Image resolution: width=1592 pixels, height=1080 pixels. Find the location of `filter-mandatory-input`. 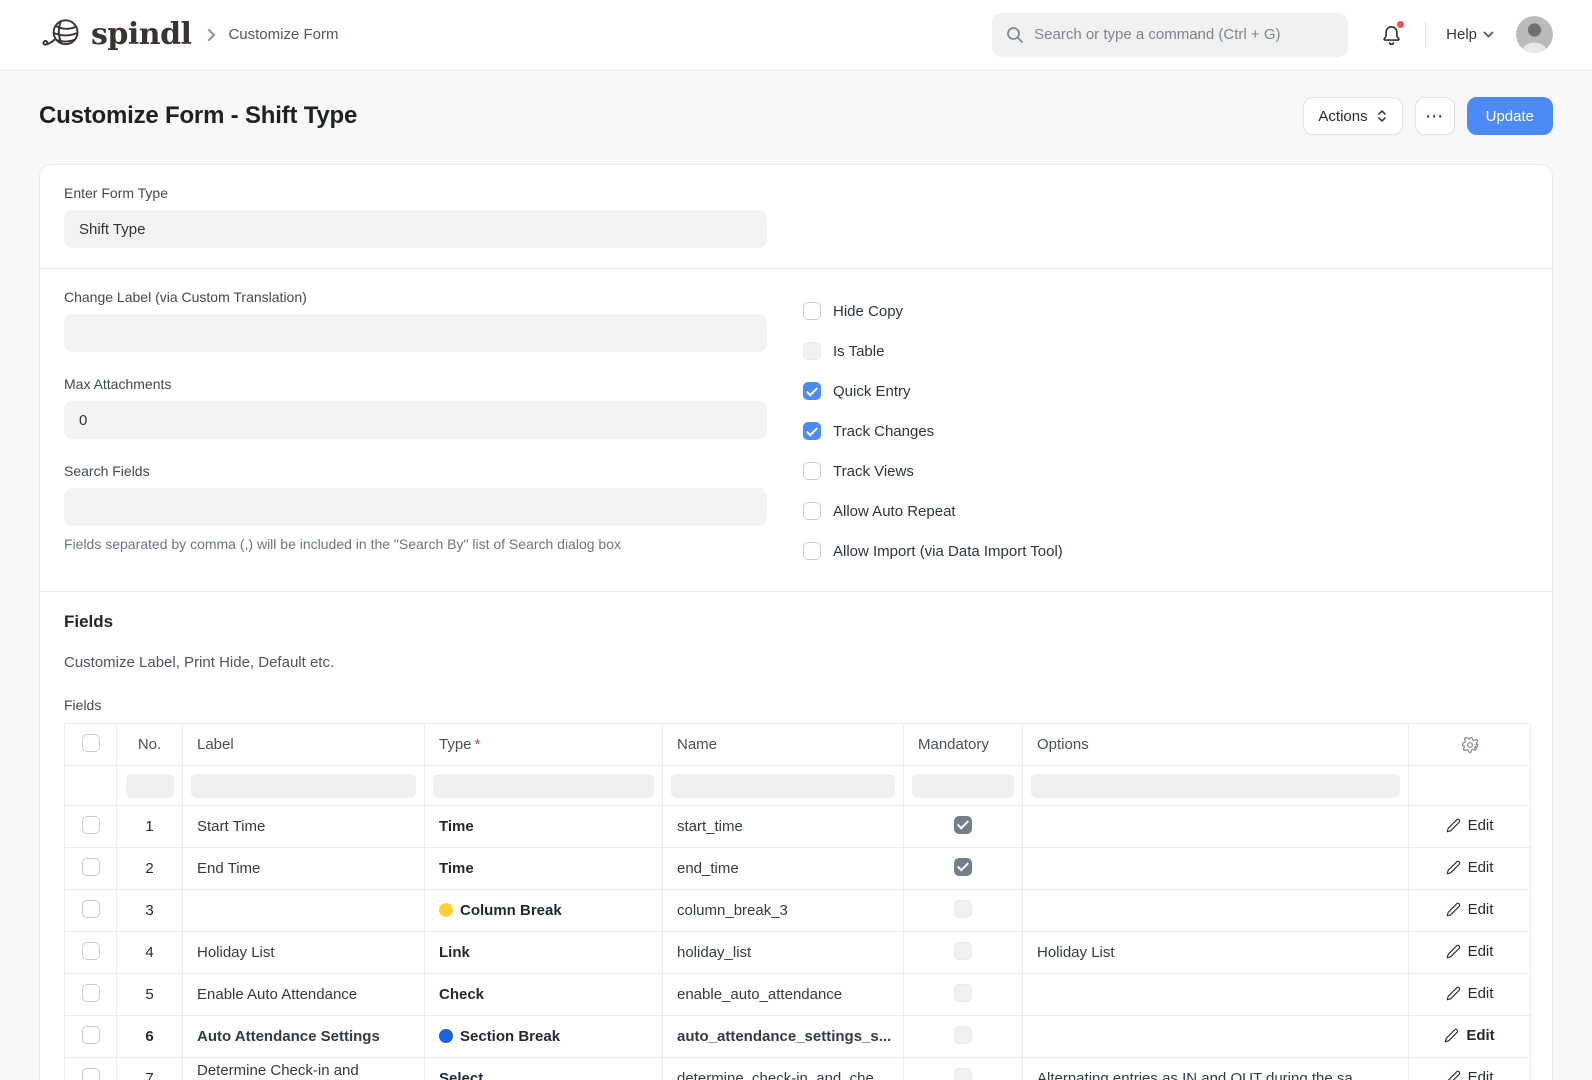

filter-mandatory-input is located at coordinates (963, 785).